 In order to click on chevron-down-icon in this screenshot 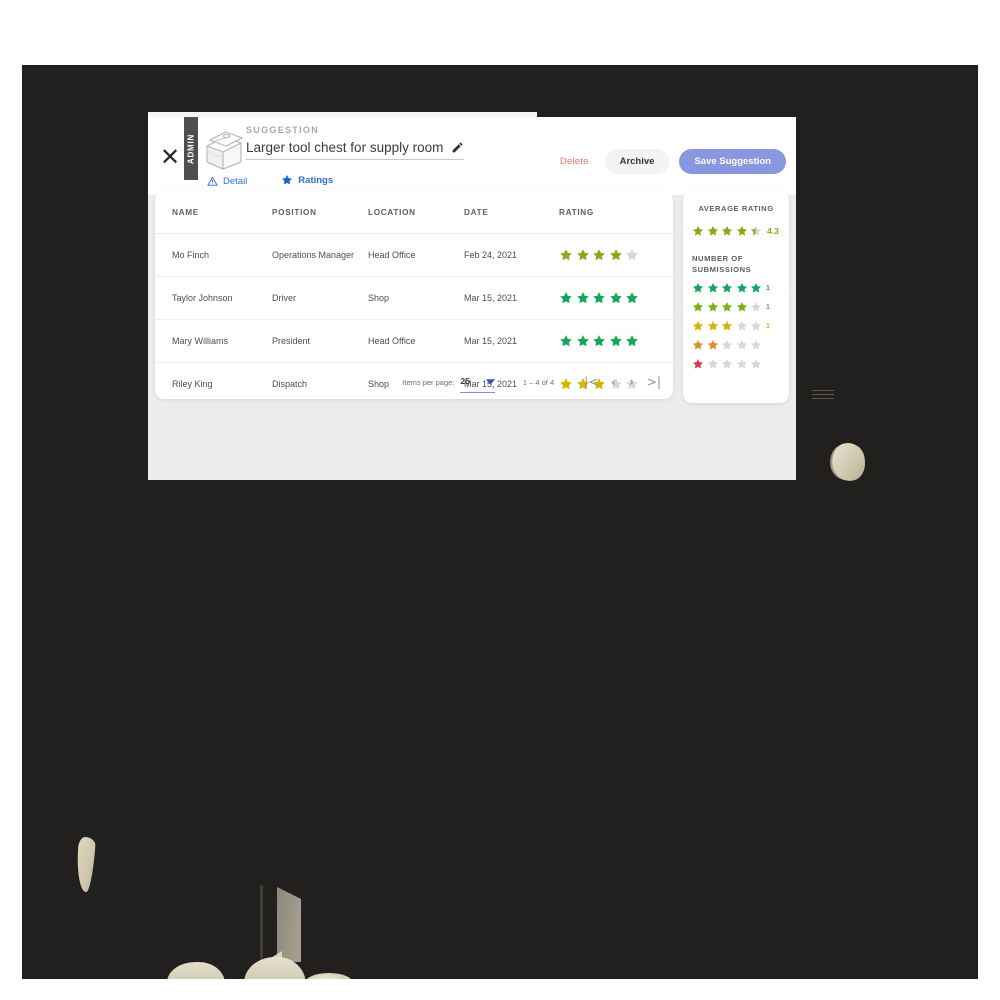, I will do `click(490, 381)`.